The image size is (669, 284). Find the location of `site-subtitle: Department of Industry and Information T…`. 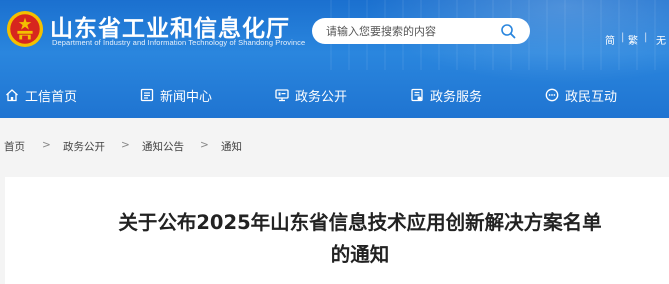

site-subtitle: Department of Industry and Information T… is located at coordinates (179, 42).